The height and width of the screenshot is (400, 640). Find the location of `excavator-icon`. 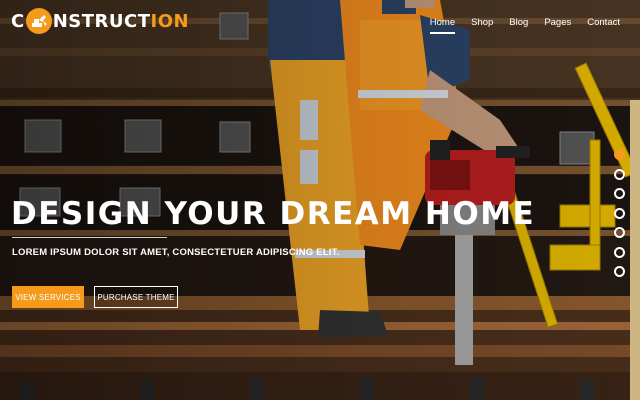

excavator-icon is located at coordinates (38, 21).